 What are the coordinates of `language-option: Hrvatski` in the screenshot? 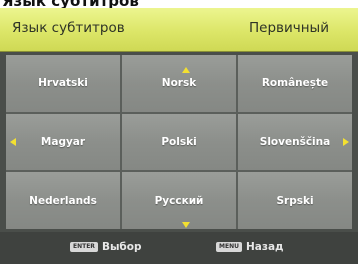 It's located at (63, 83).